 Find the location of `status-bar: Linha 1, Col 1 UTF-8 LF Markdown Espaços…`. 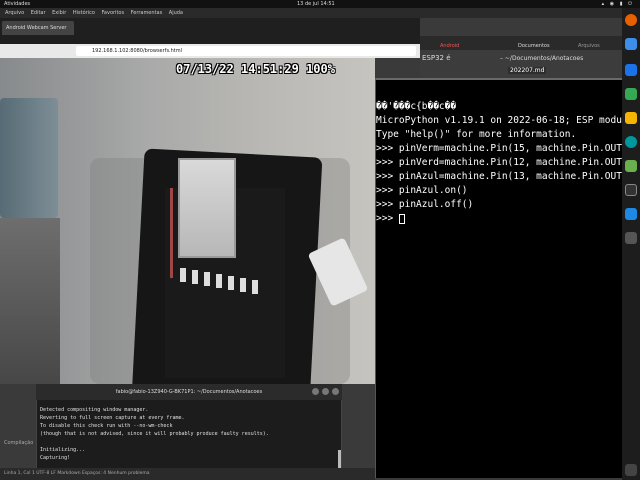

status-bar: Linha 1, Col 1 UTF-8 LF Markdown Espaços… is located at coordinates (187, 474).